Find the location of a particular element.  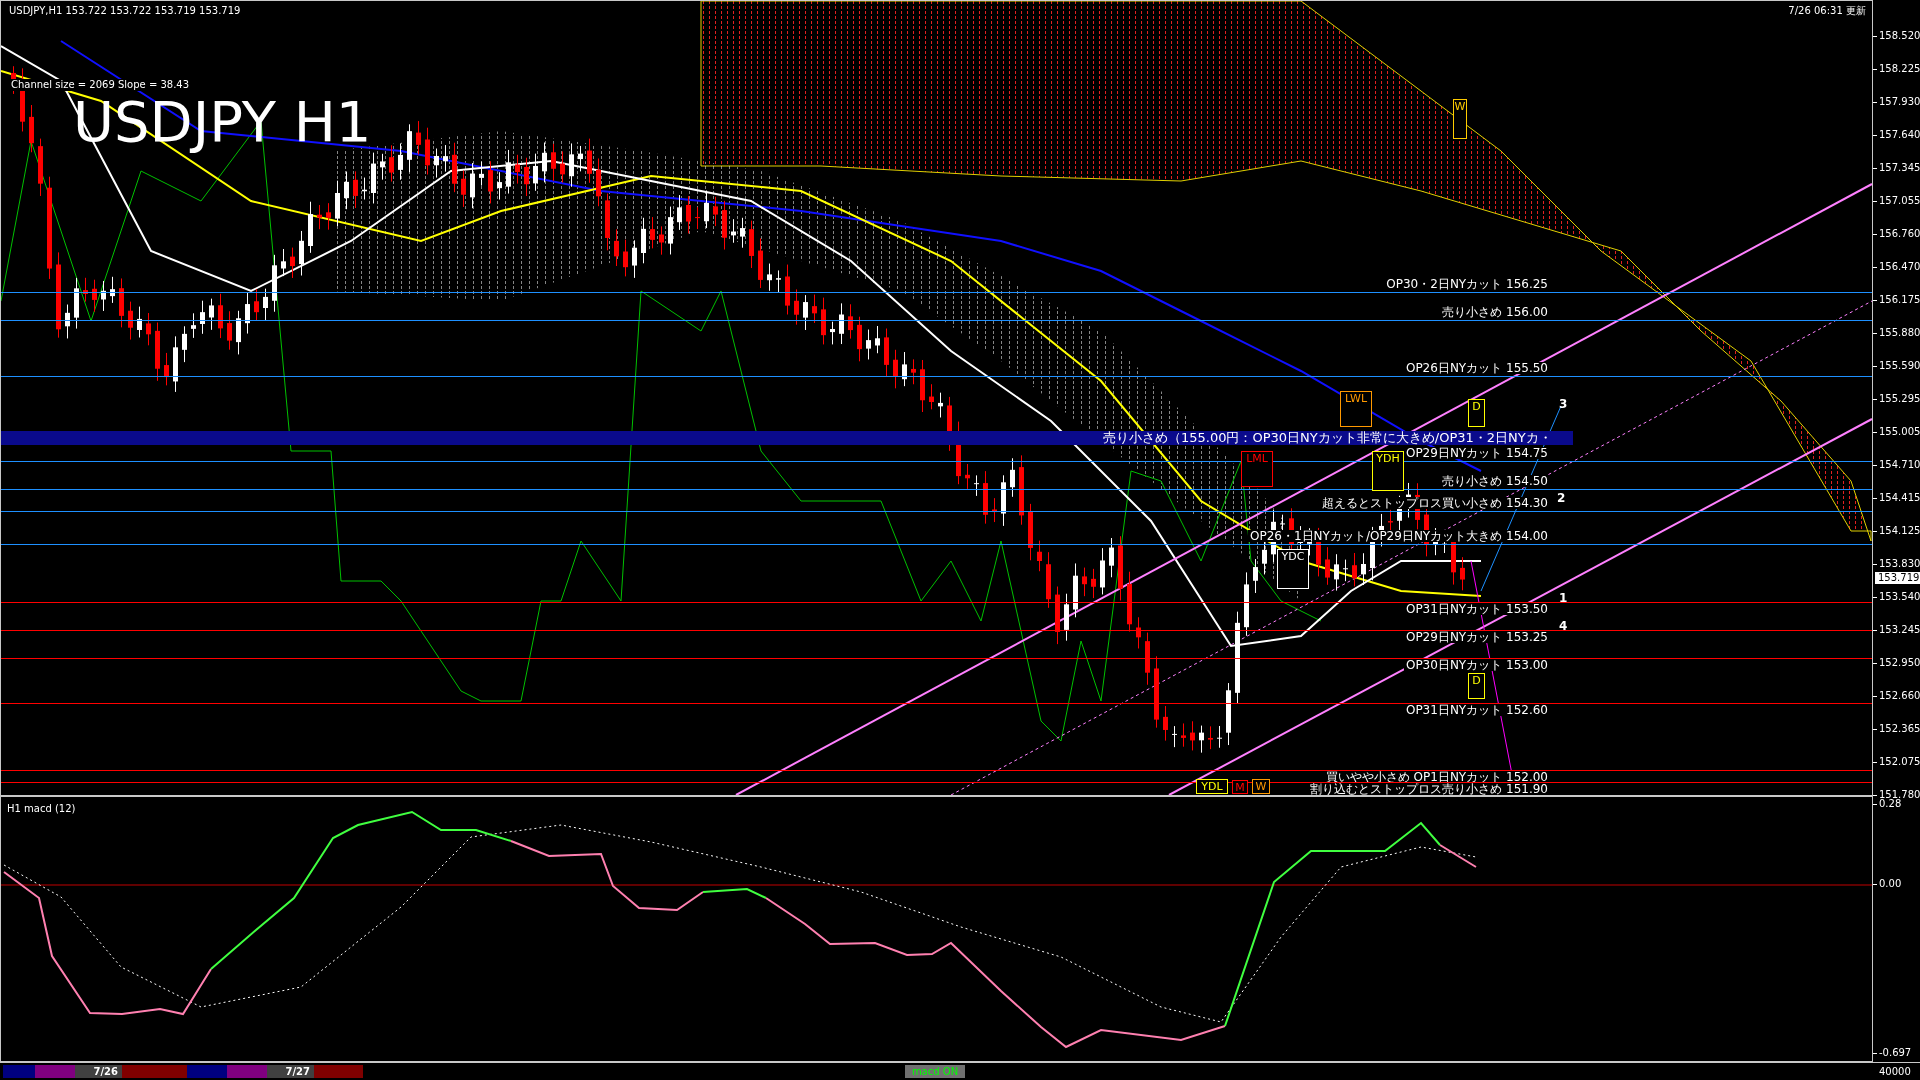

update-time: 7/26 06:31 更新 is located at coordinates (1827, 11).